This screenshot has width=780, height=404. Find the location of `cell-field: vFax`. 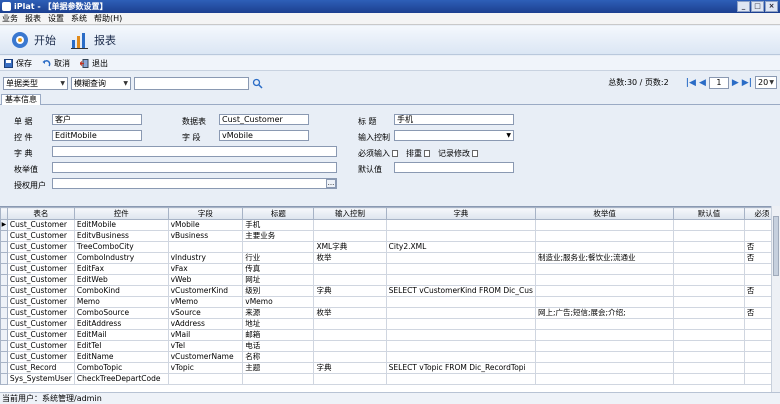

cell-field: vFax is located at coordinates (205, 269).